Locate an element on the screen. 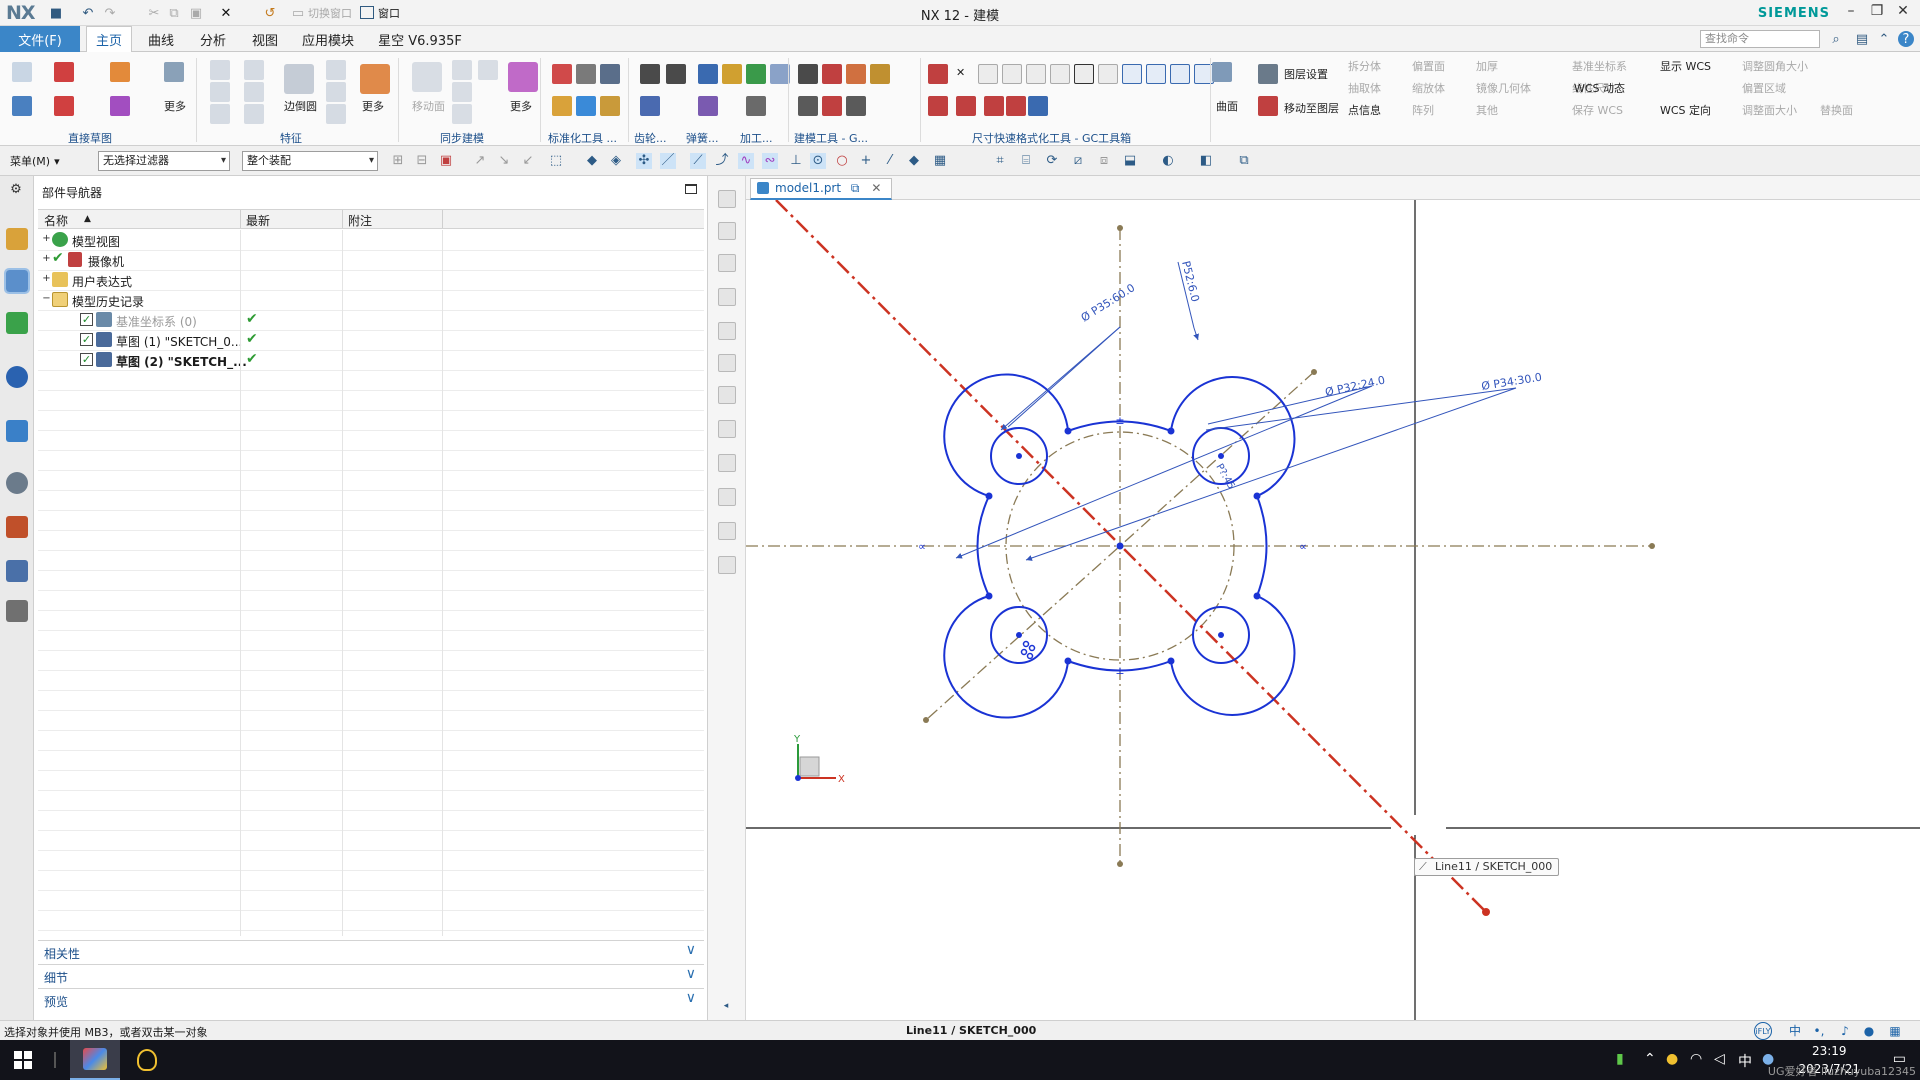 This screenshot has height=1080, width=1920. redo-icon: ↷ is located at coordinates (110, 13).